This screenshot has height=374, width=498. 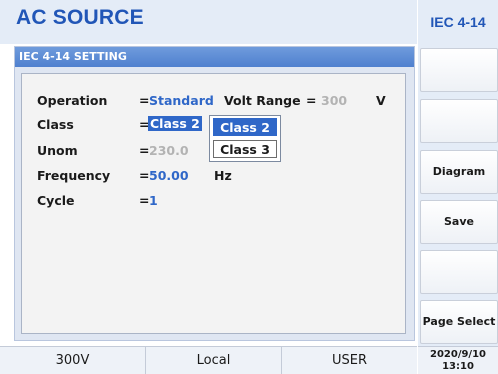 I want to click on app-title: AC SOURCE, so click(x=80, y=17).